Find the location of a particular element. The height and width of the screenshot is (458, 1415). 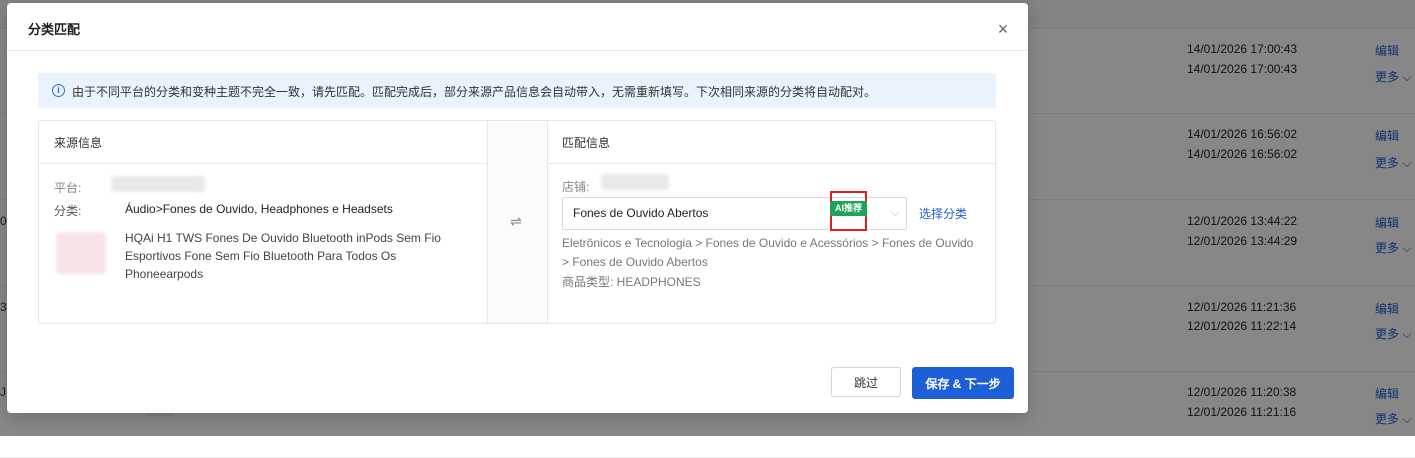

store-label: 店铺: is located at coordinates (576, 187).